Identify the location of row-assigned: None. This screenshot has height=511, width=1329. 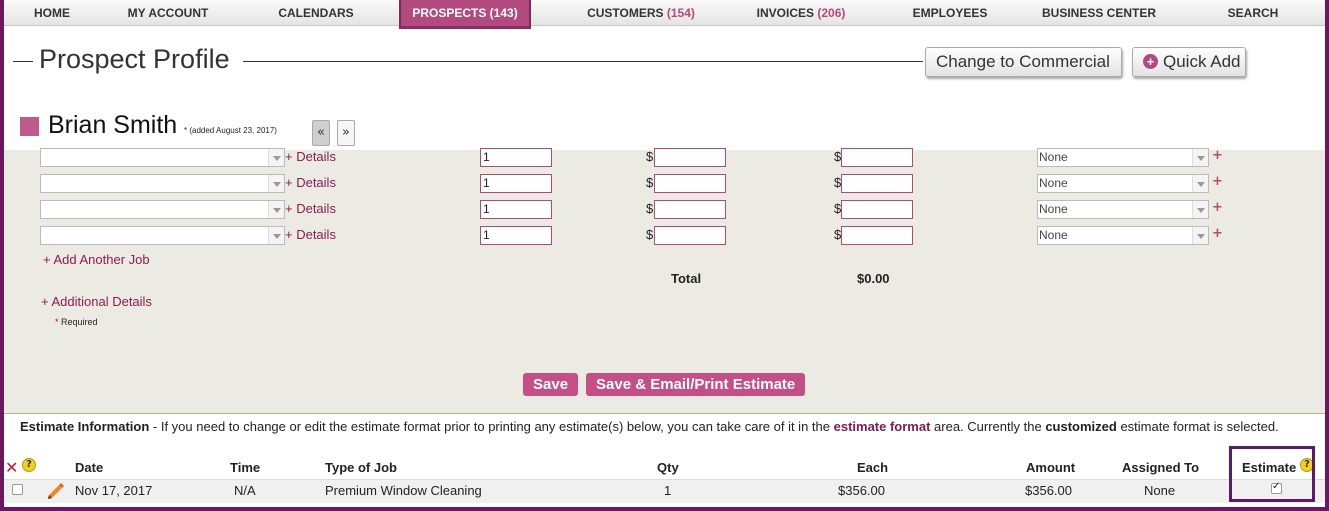
(1160, 490).